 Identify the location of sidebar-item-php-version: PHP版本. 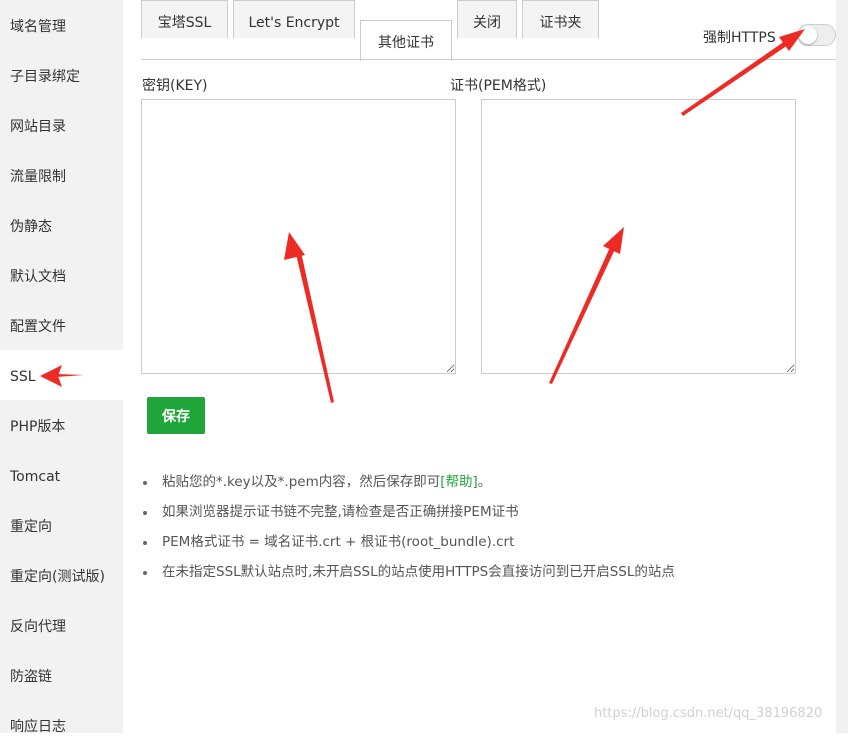
(61, 425).